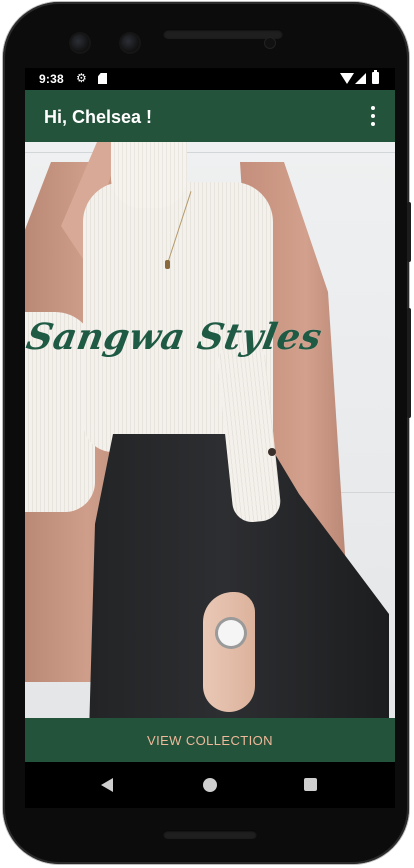 This screenshot has width=414, height=868. Describe the element at coordinates (167, 264) in the screenshot. I see `pendant` at that location.